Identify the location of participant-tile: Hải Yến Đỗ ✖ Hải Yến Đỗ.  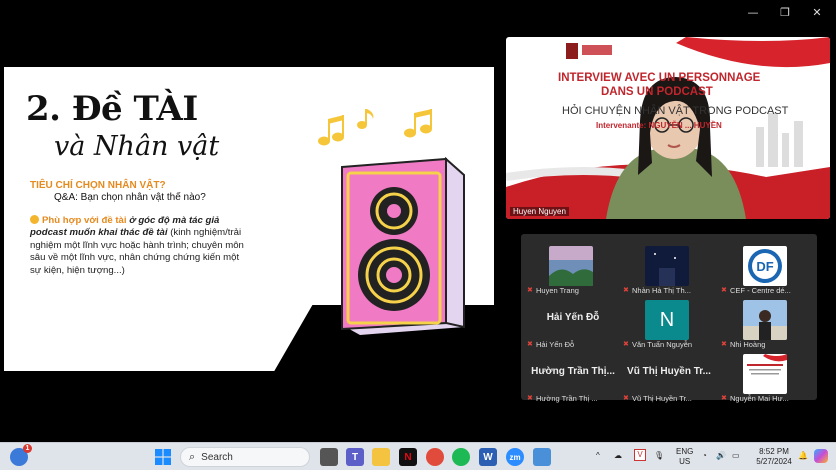
(573, 321).